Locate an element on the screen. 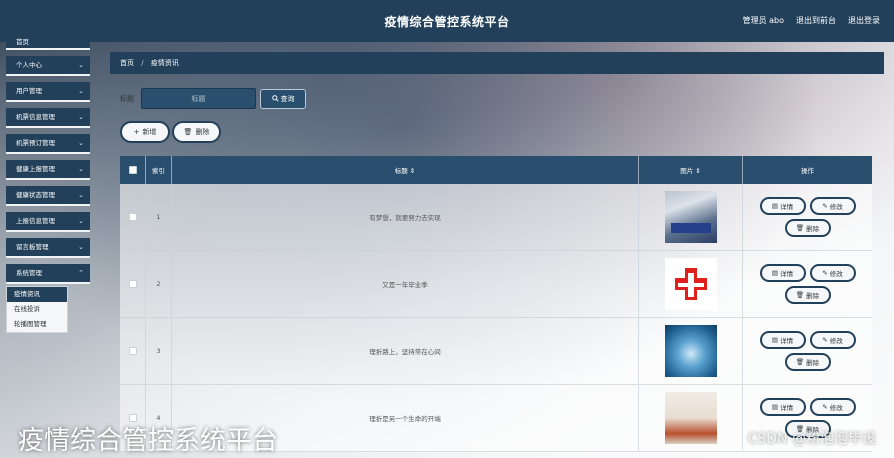 This screenshot has height=458, width=894. chevron-up-icon: ⌃ is located at coordinates (81, 273).